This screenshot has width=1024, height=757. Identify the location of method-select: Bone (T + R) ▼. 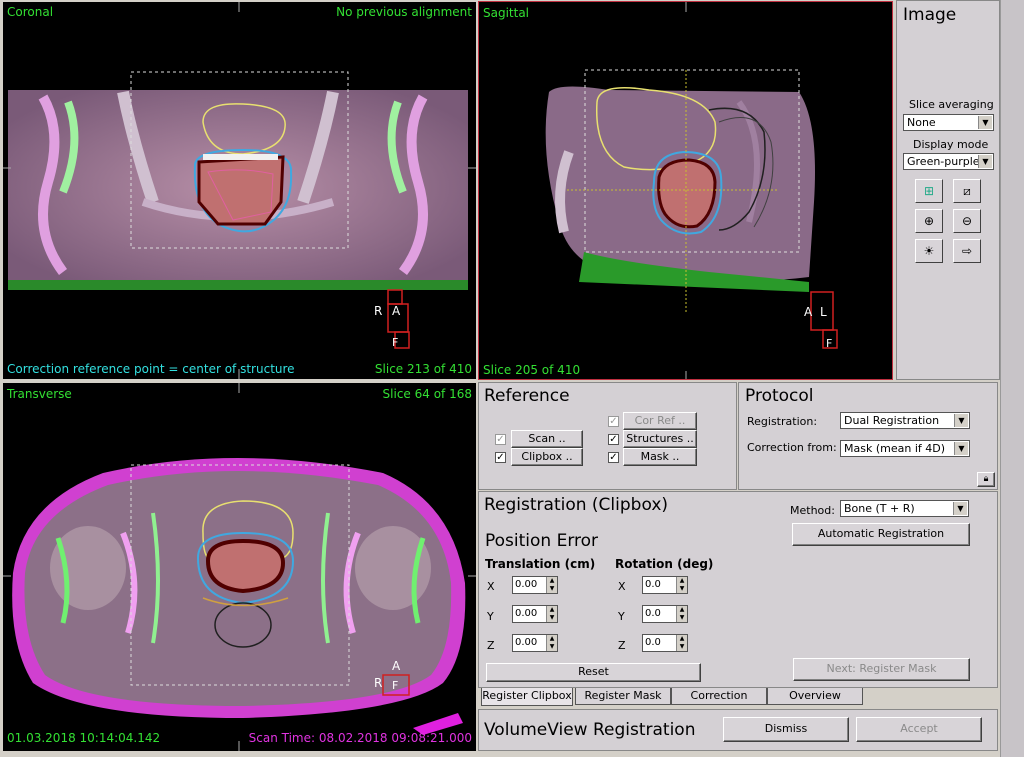
(904, 508).